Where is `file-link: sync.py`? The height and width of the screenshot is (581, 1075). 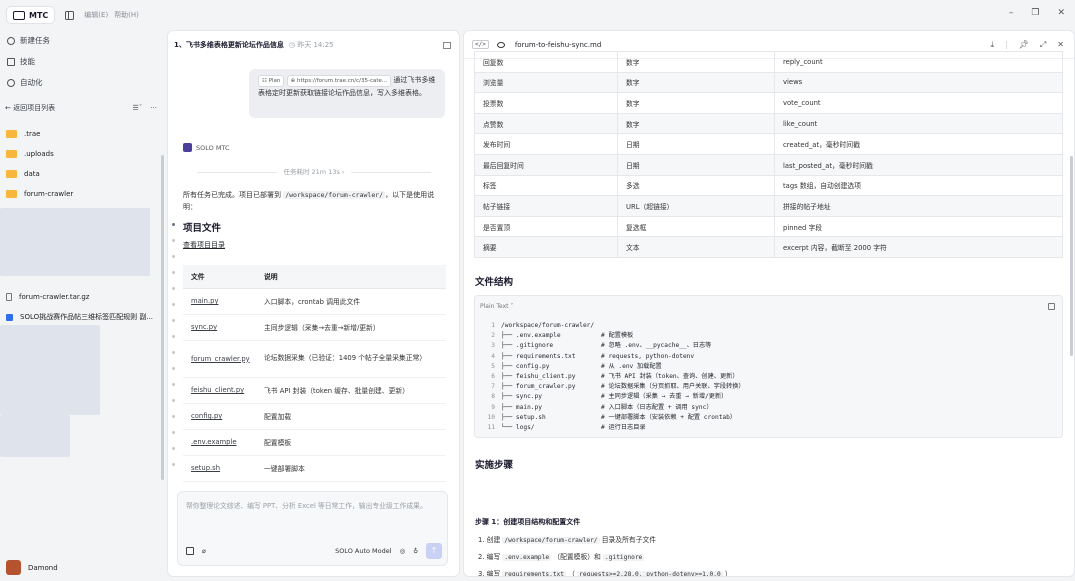
file-link: sync.py is located at coordinates (219, 327).